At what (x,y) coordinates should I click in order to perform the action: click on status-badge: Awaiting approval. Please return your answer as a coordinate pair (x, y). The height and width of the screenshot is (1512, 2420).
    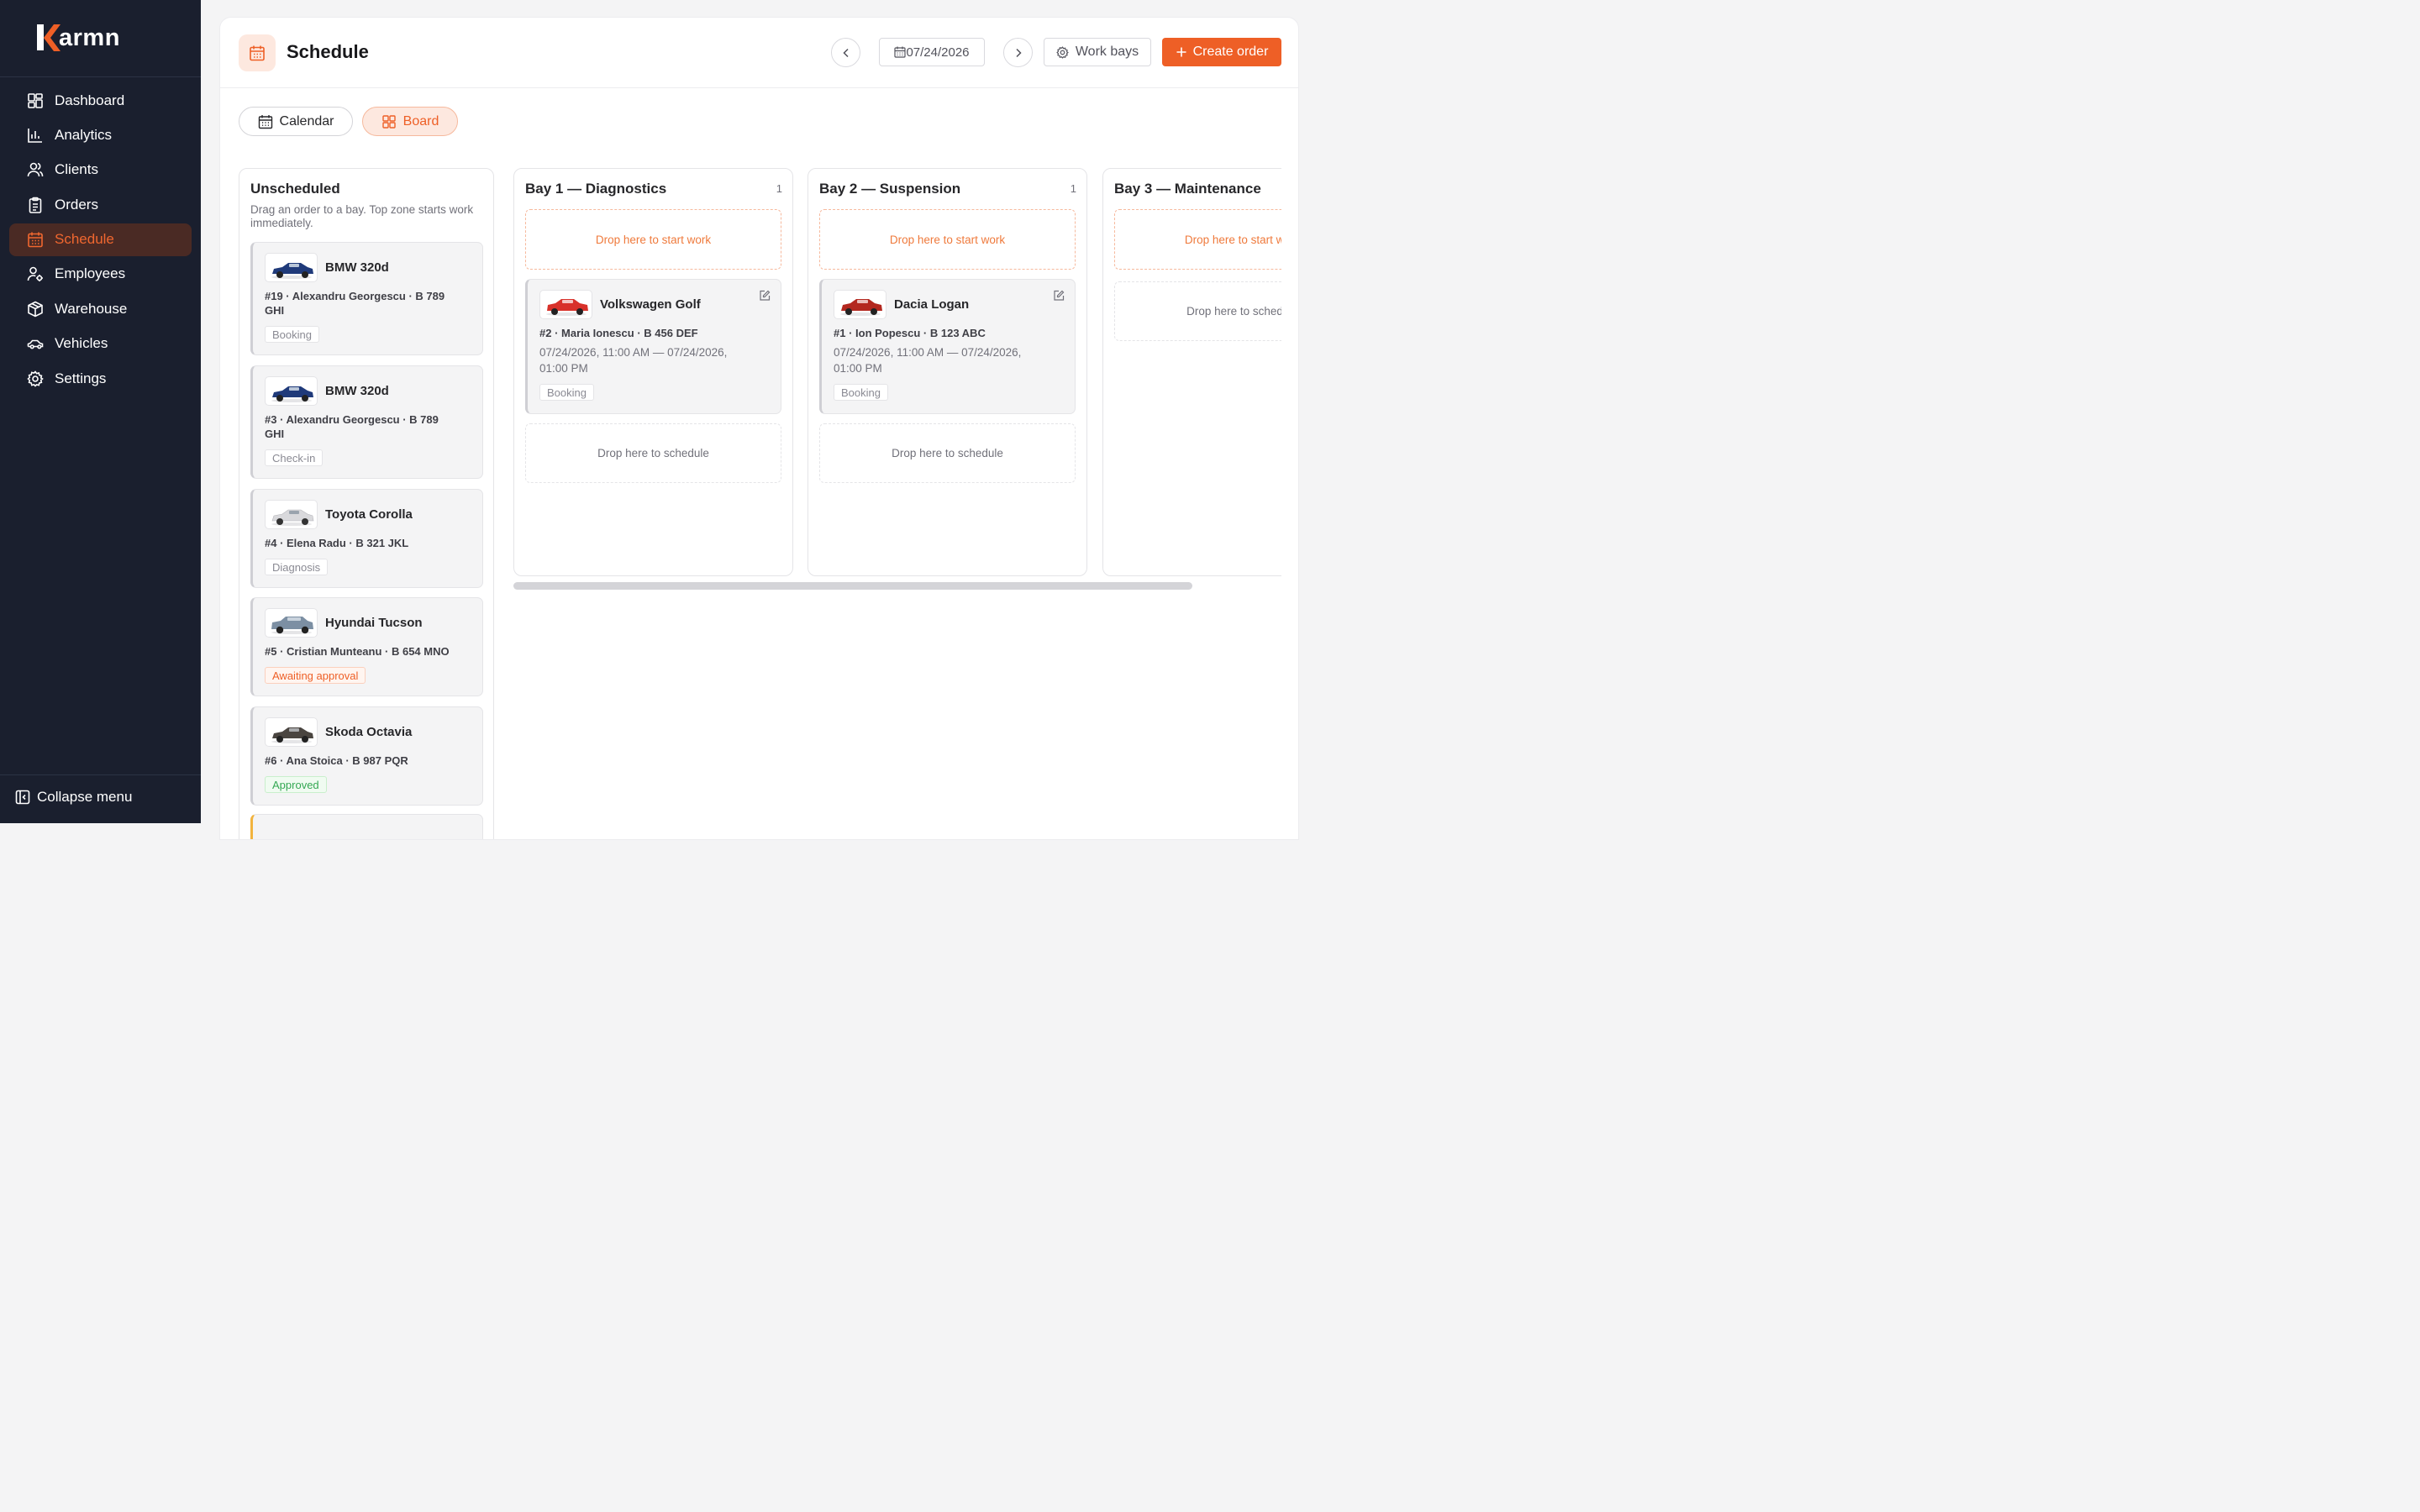
    Looking at the image, I should click on (315, 675).